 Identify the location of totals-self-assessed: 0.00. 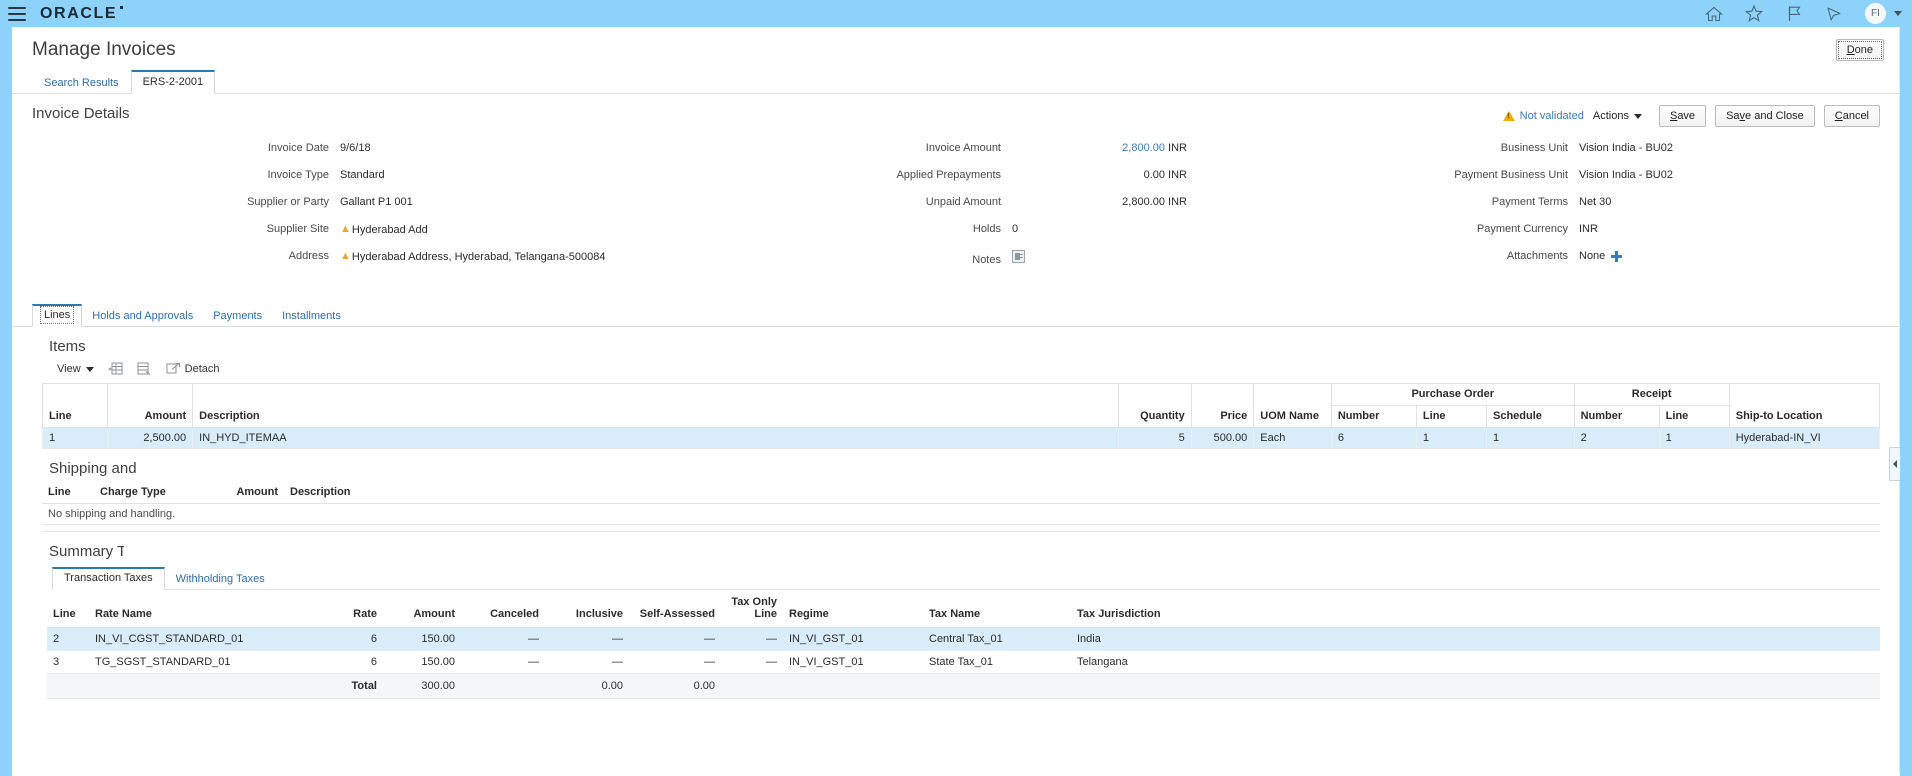
(675, 686).